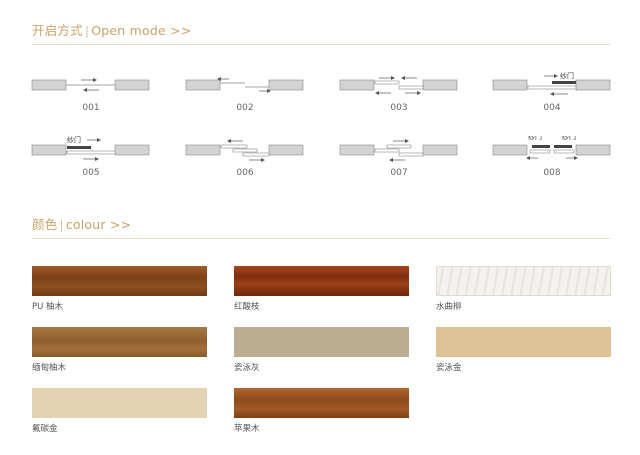  What do you see at coordinates (247, 429) in the screenshot?
I see `swatch-label: 苹果木` at bounding box center [247, 429].